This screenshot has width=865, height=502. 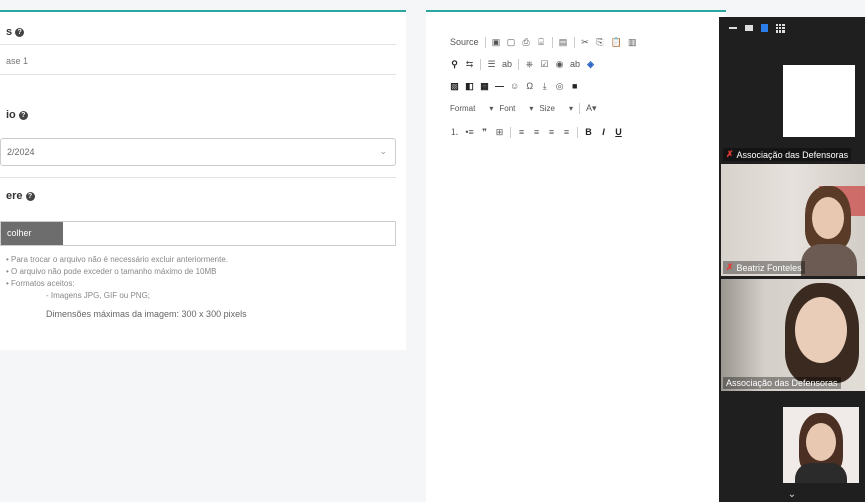 I want to click on checkbox-icon: ☑, so click(x=544, y=64).